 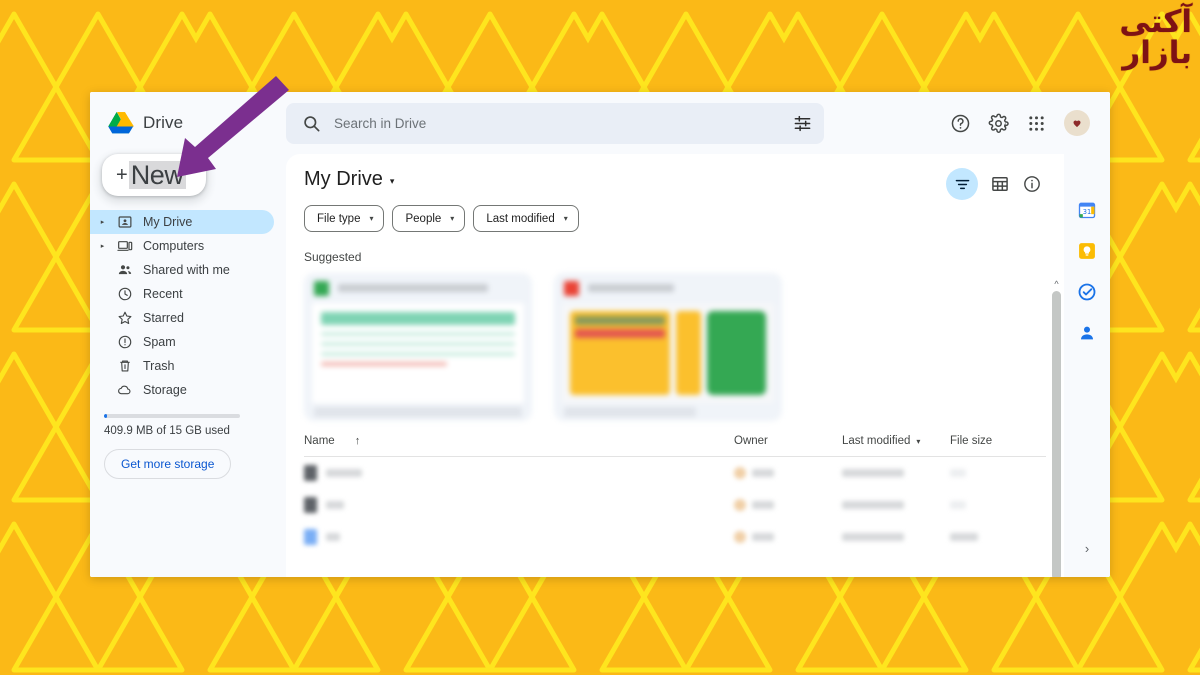 I want to click on sidebar-item-storage: Storage, so click(x=182, y=390).